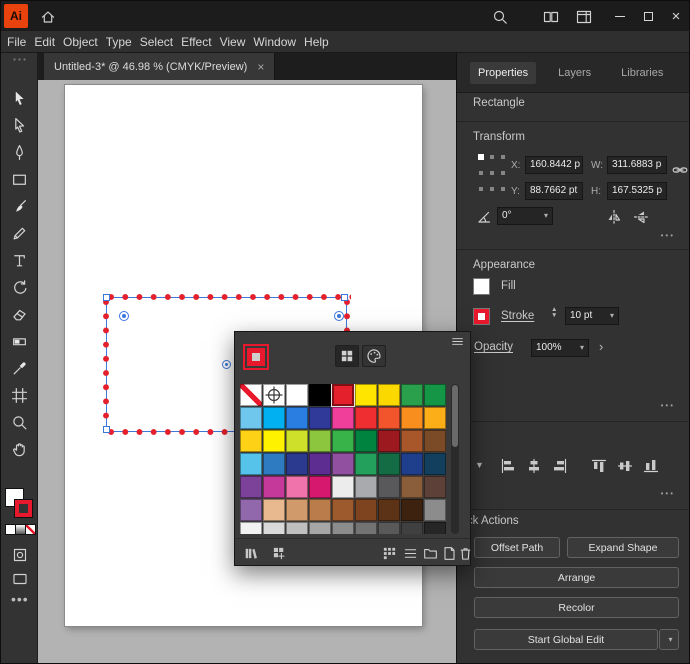 This screenshot has height=664, width=690. What do you see at coordinates (601, 346) in the screenshot?
I see `opacity-options-arrow: ›` at bounding box center [601, 346].